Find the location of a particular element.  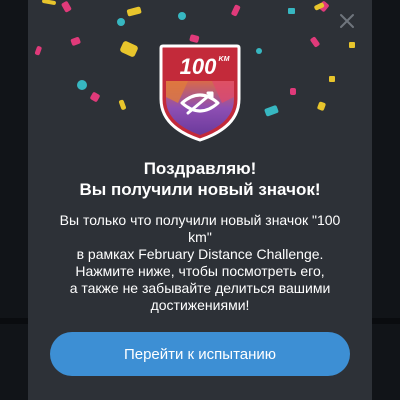

dialog-title-line1: Поздравляю! is located at coordinates (200, 168).